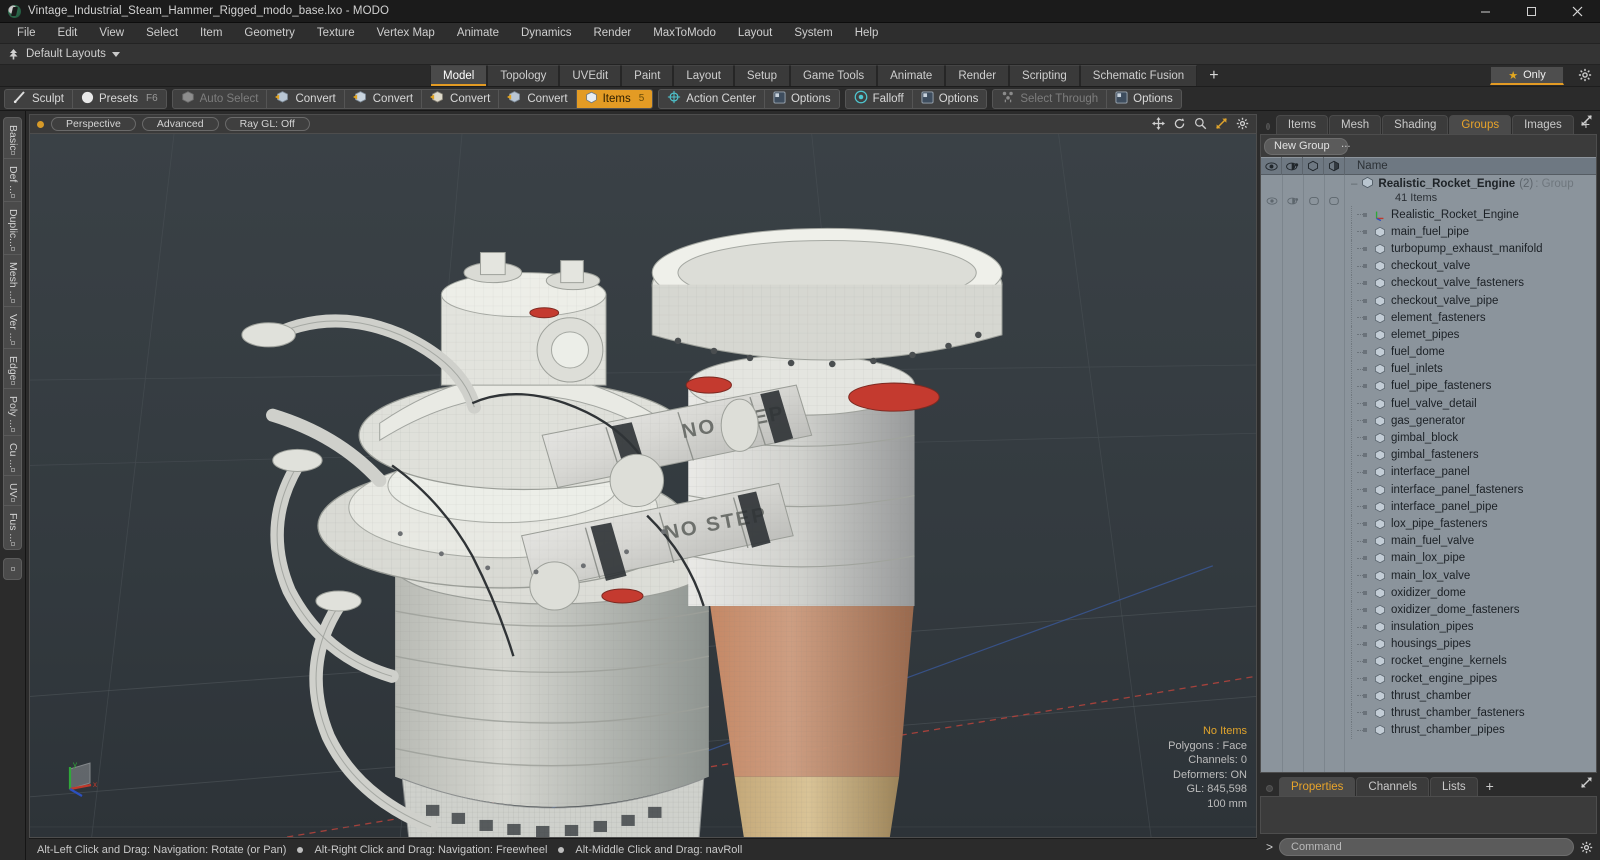  Describe the element at coordinates (180, 124) in the screenshot. I see `shading-mode-dropdown: Advanced` at that location.